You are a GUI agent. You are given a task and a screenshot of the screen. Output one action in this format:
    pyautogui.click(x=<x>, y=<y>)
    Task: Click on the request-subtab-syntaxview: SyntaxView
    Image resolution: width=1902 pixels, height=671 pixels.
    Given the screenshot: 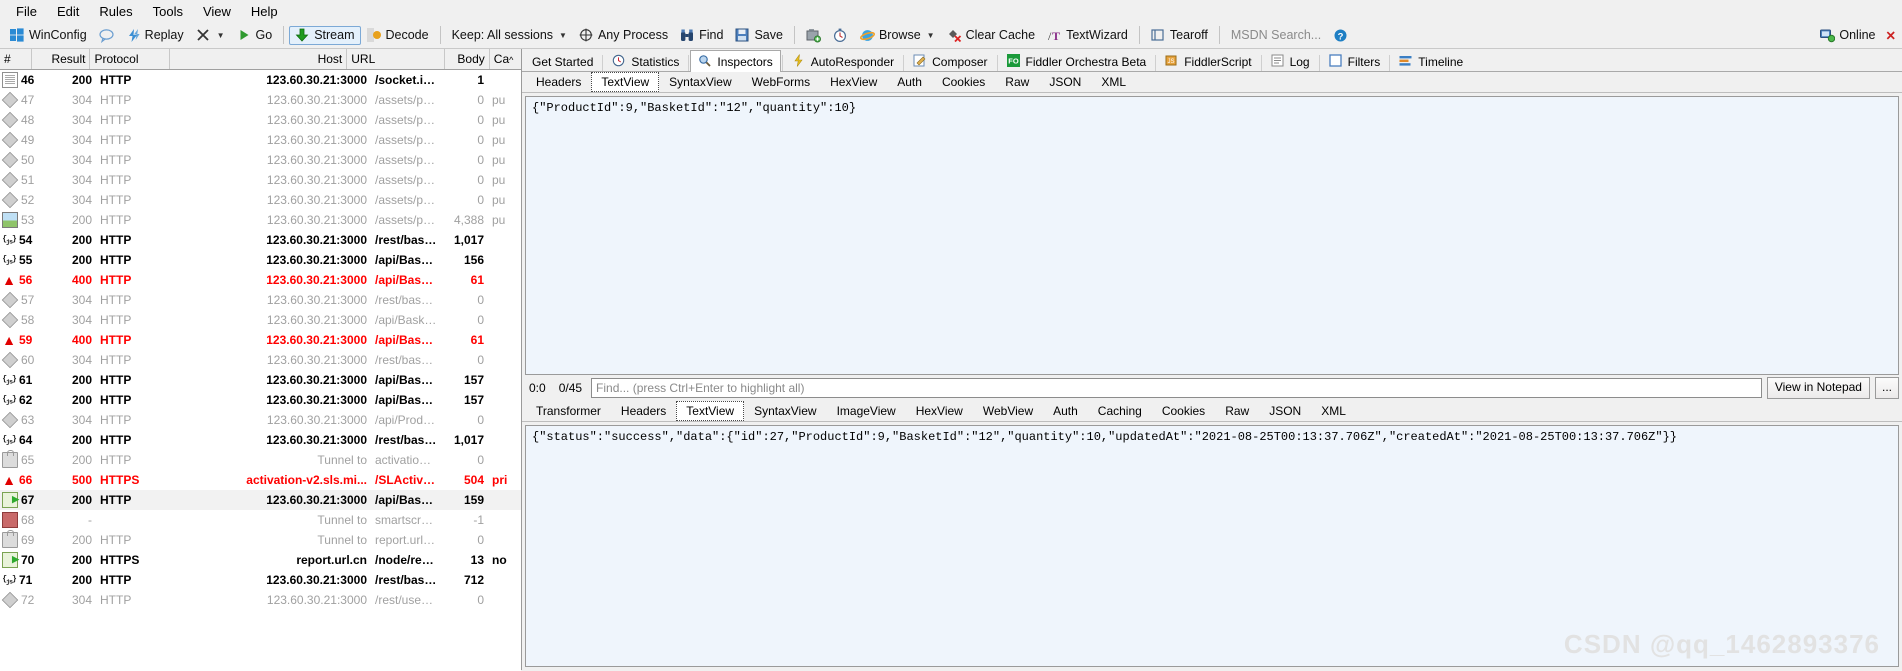 What is the action you would take?
    pyautogui.click(x=700, y=82)
    